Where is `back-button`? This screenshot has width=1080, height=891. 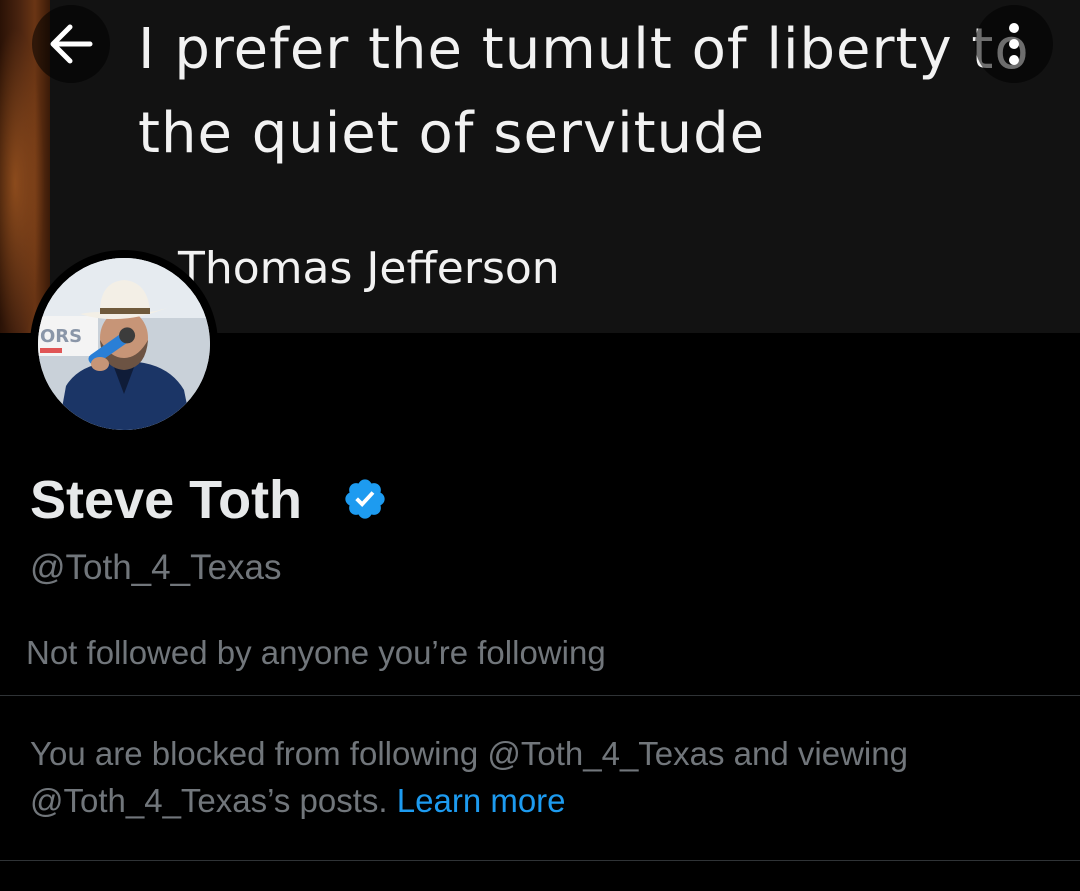
back-button is located at coordinates (71, 44).